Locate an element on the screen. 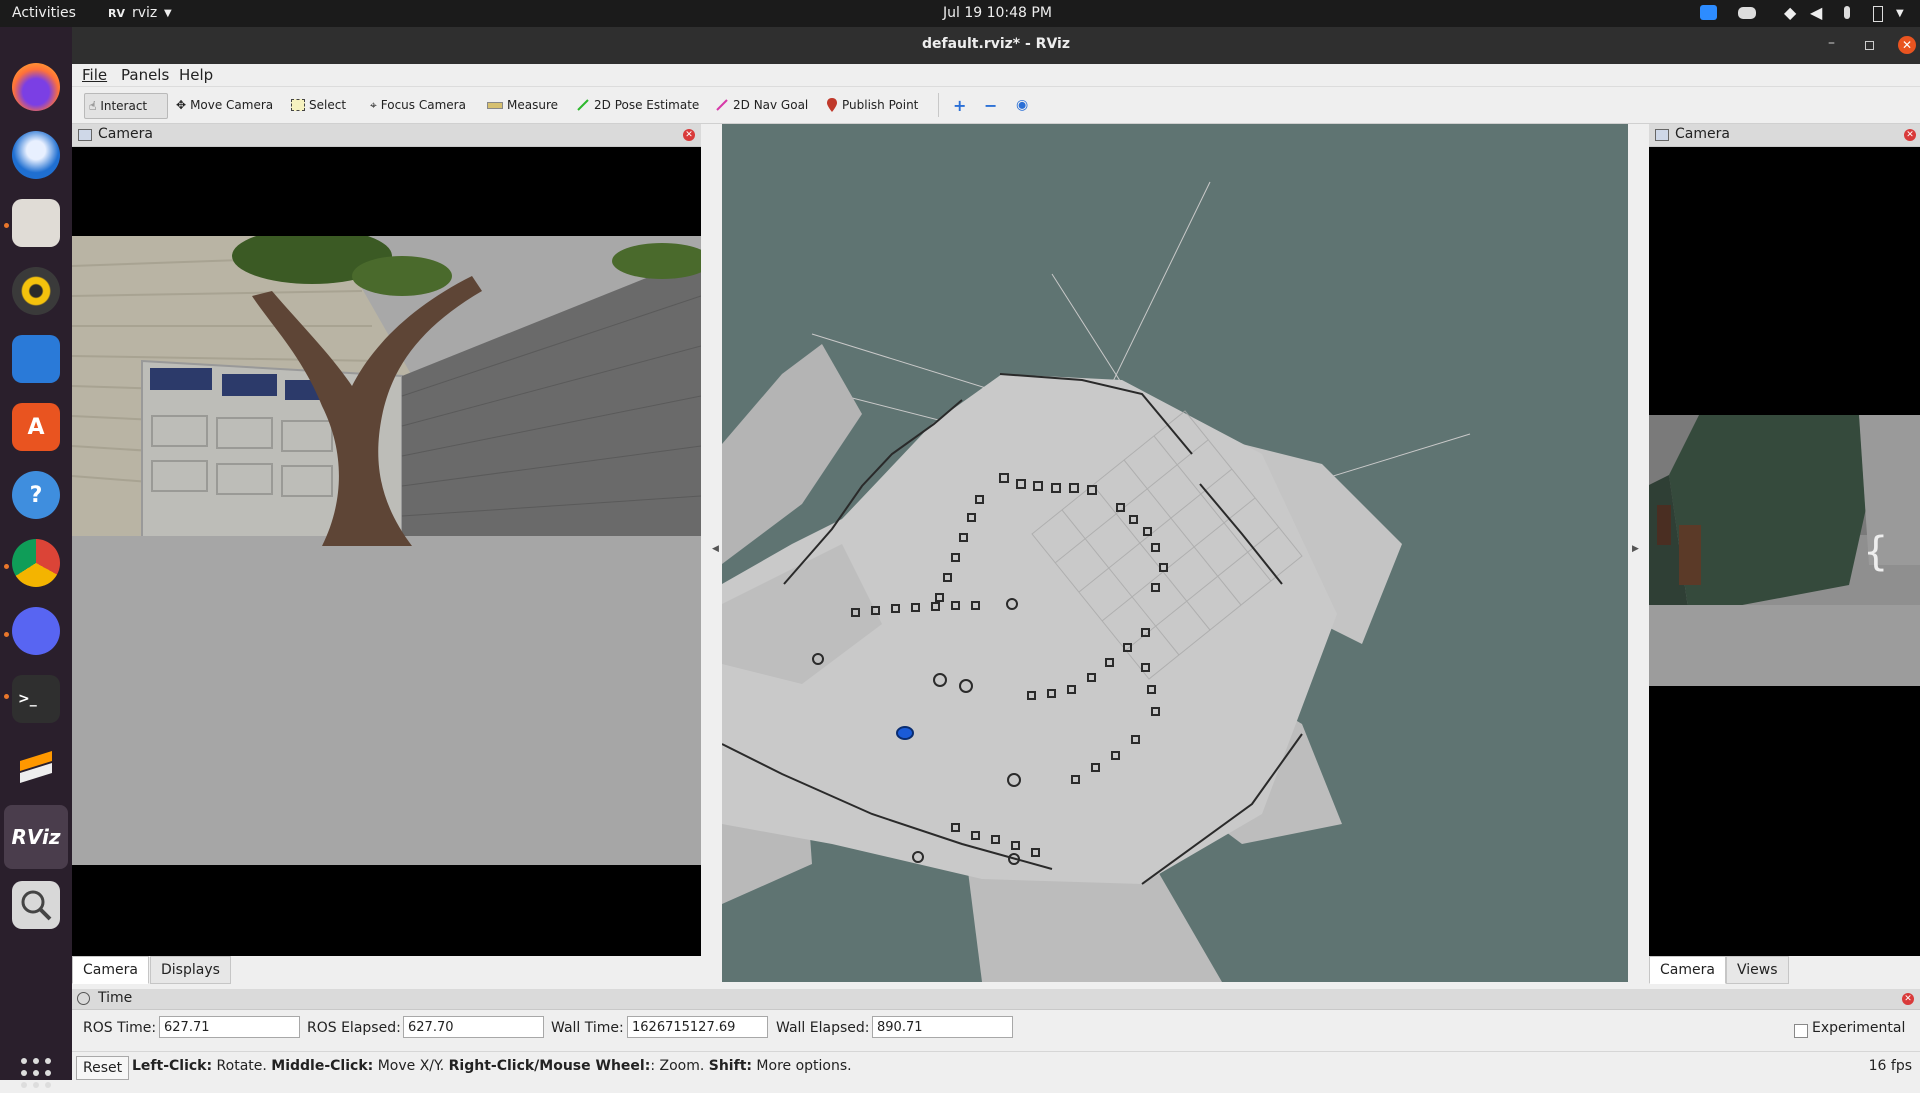  chrome-icon is located at coordinates (36, 563).